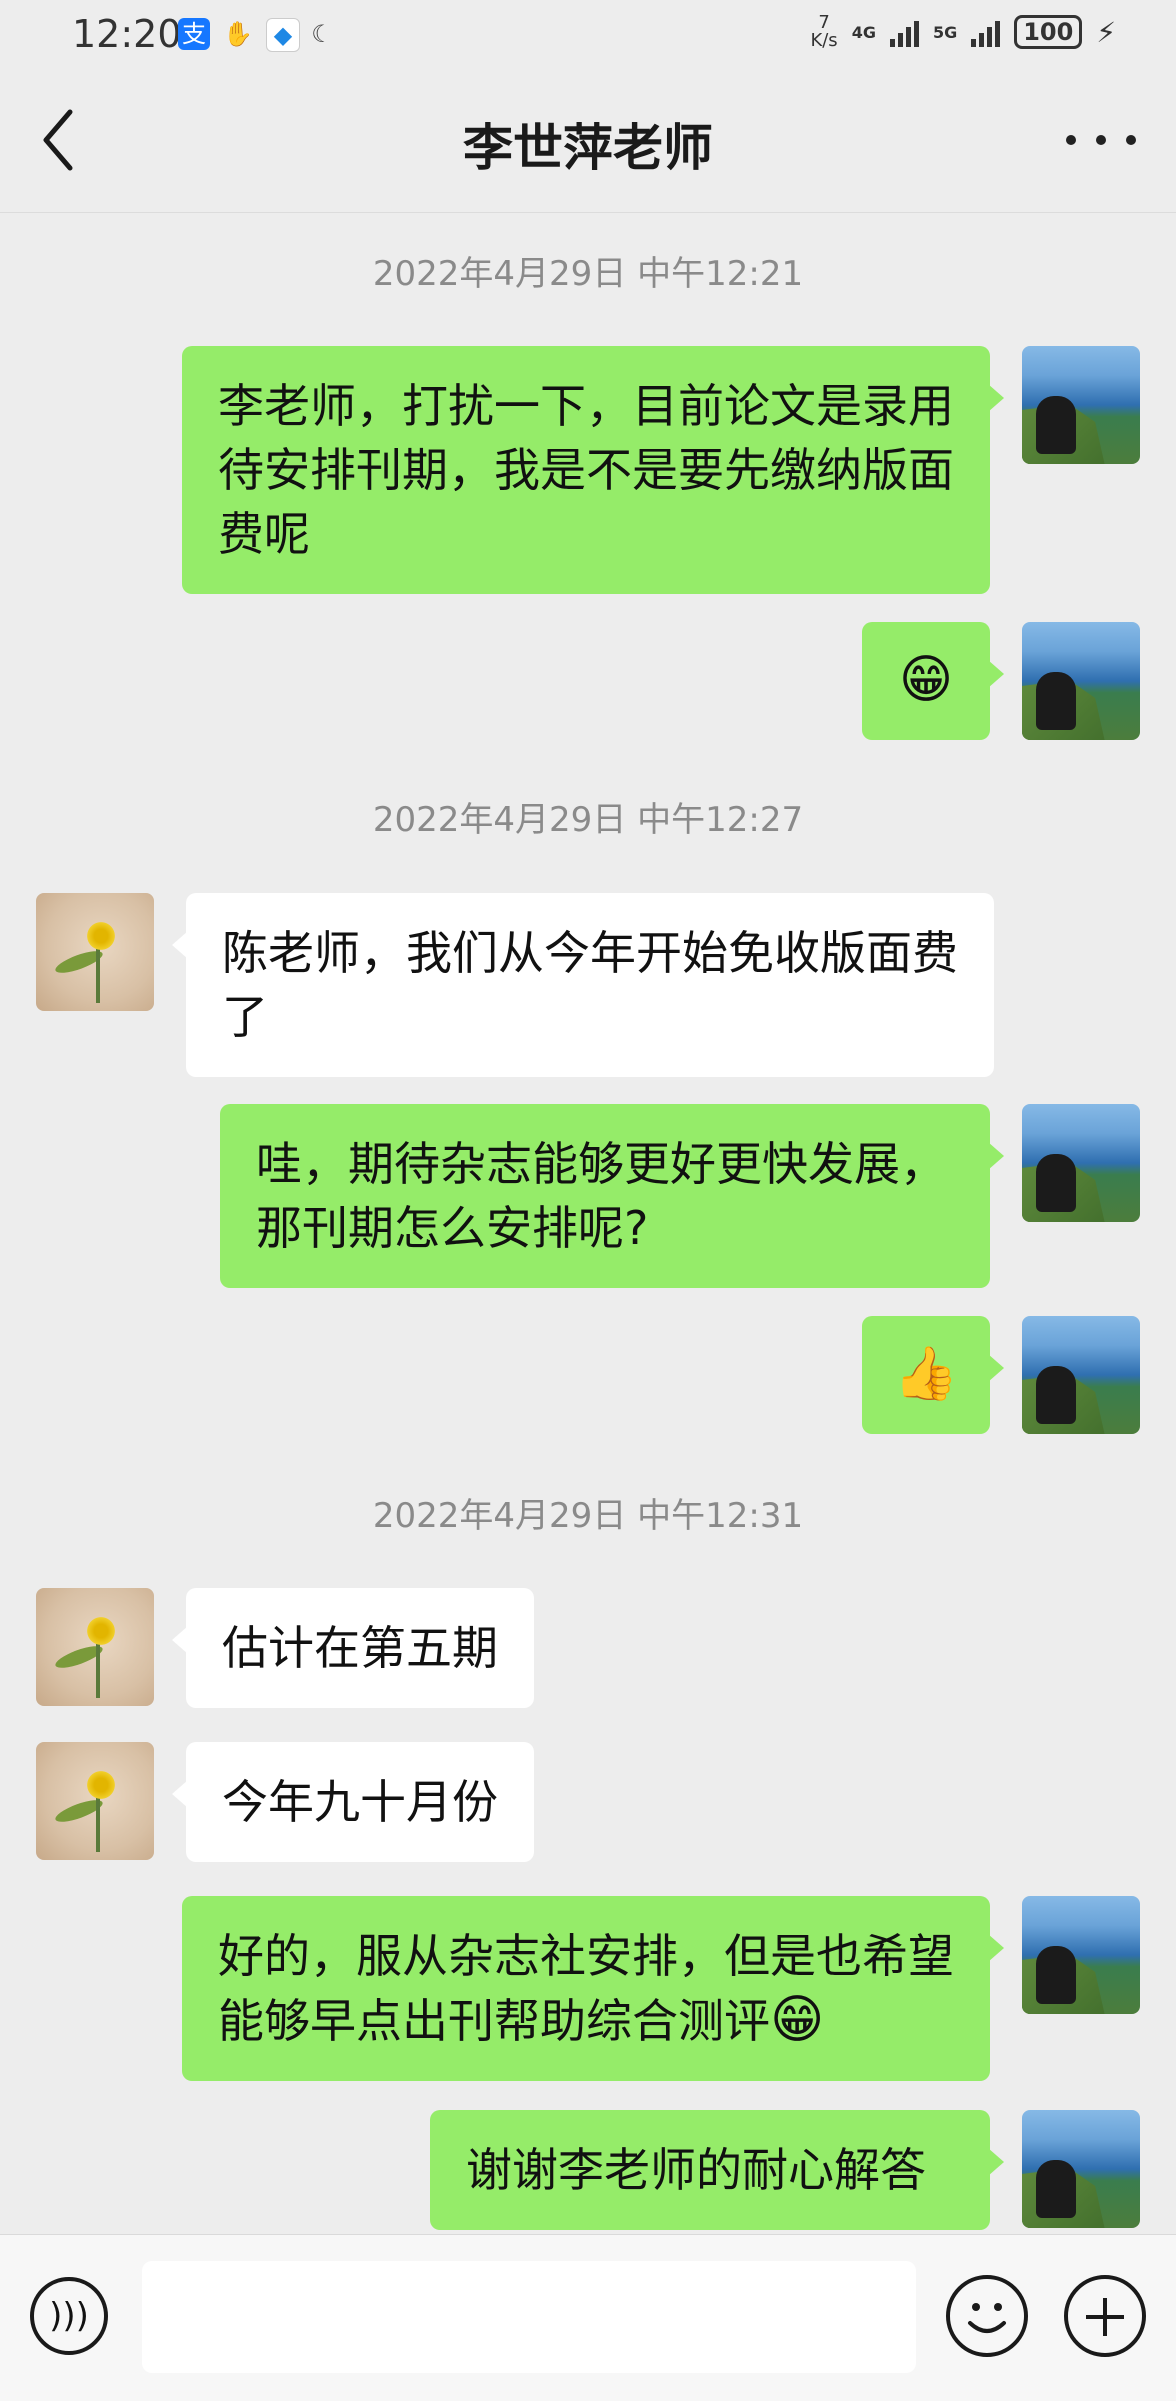  What do you see at coordinates (1101, 140) in the screenshot?
I see `more-icon` at bounding box center [1101, 140].